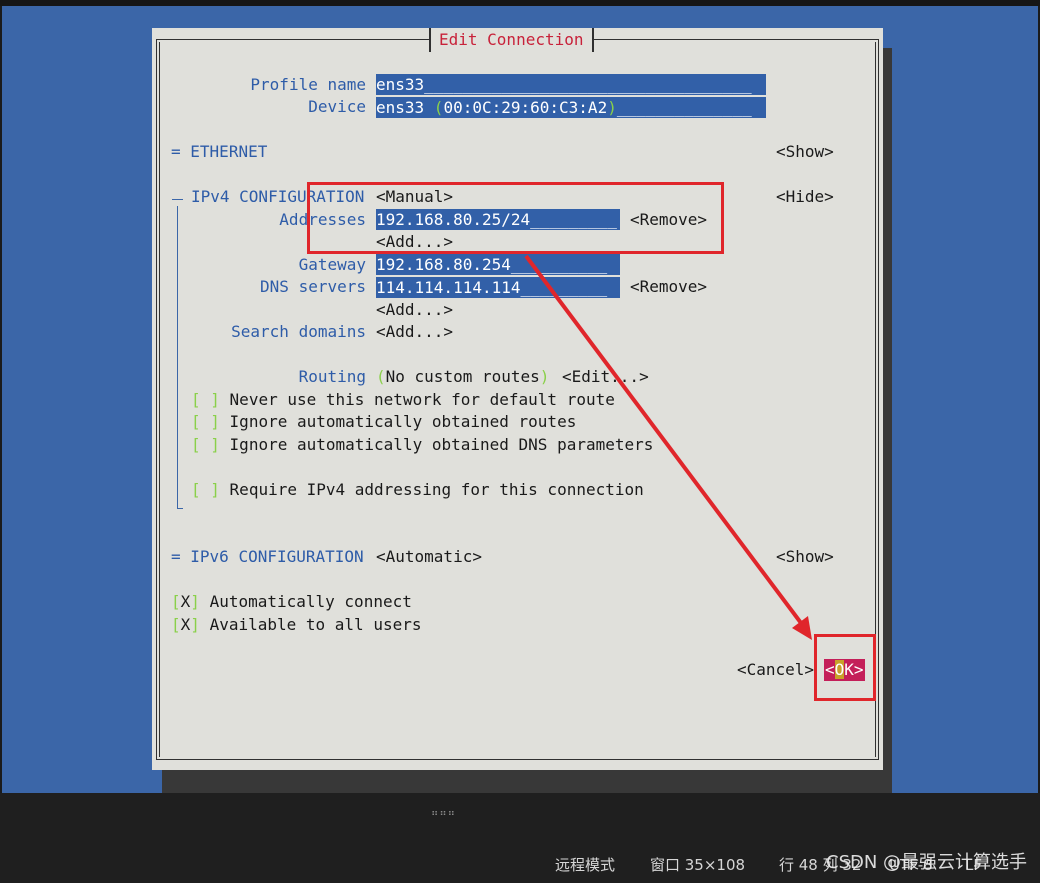 The image size is (1040, 883). What do you see at coordinates (585, 865) in the screenshot?
I see `status-mode: 远程模式` at bounding box center [585, 865].